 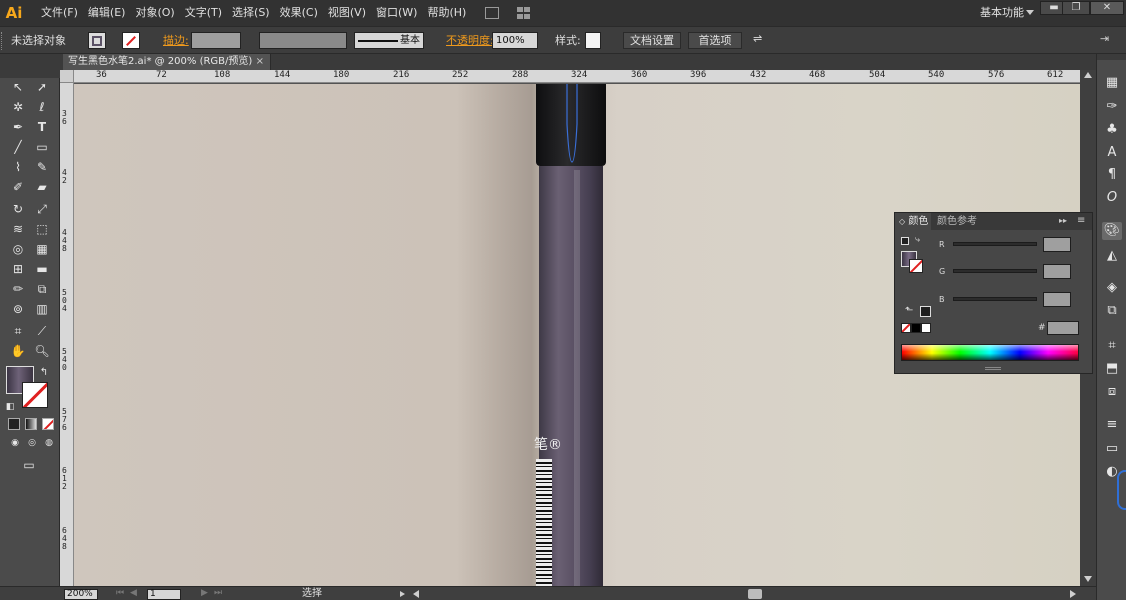 What do you see at coordinates (1081, 220) in the screenshot?
I see `panel-menu-icon: ≡` at bounding box center [1081, 220].